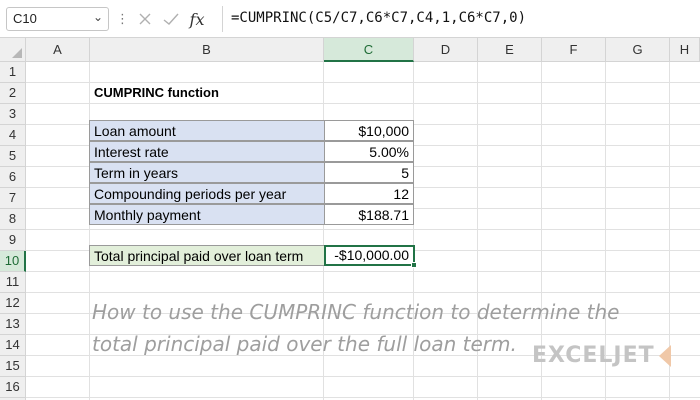 This screenshot has width=700, height=400. Describe the element at coordinates (638, 50) in the screenshot. I see `column-header-g: G` at that location.